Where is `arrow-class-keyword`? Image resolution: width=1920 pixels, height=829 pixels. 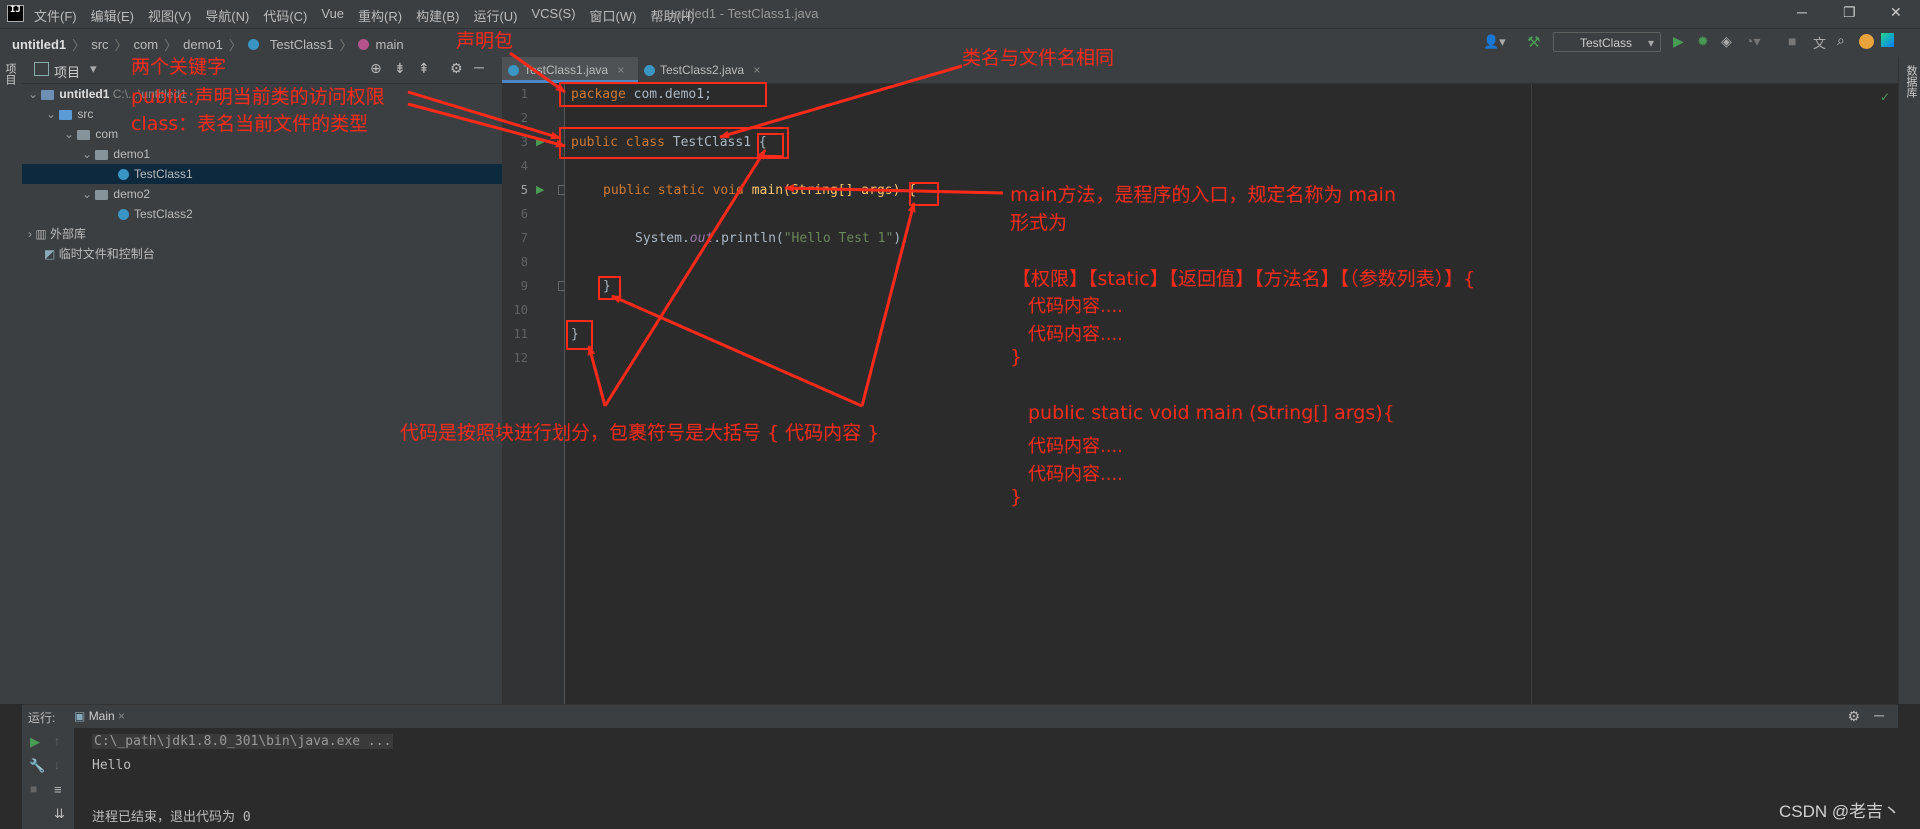 arrow-class-keyword is located at coordinates (486, 125).